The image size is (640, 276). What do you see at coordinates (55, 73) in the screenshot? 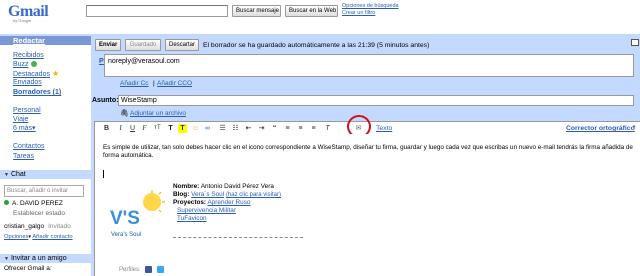
I see `star-icon: ★` at bounding box center [55, 73].